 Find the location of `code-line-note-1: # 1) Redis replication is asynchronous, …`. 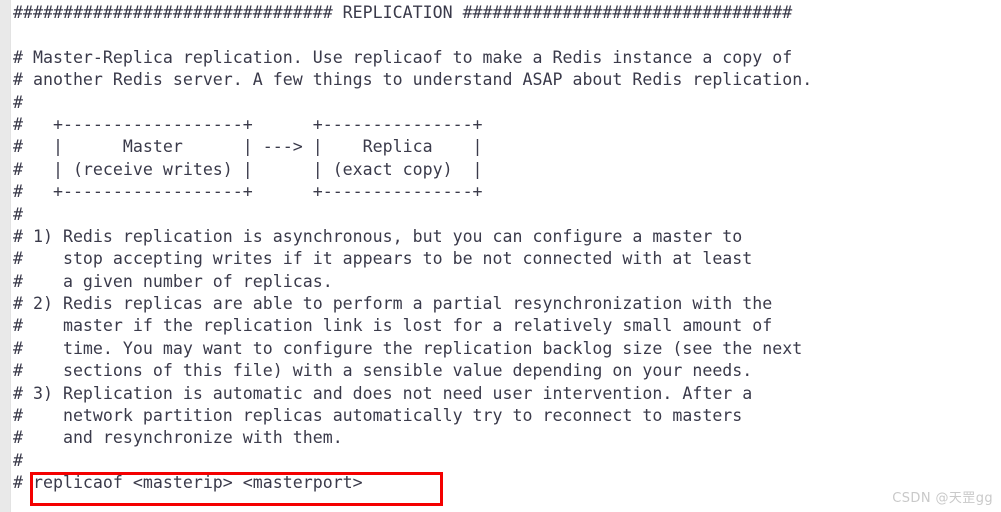

code-line-note-1: # 1) Redis replication is asynchronous, … is located at coordinates (378, 236).